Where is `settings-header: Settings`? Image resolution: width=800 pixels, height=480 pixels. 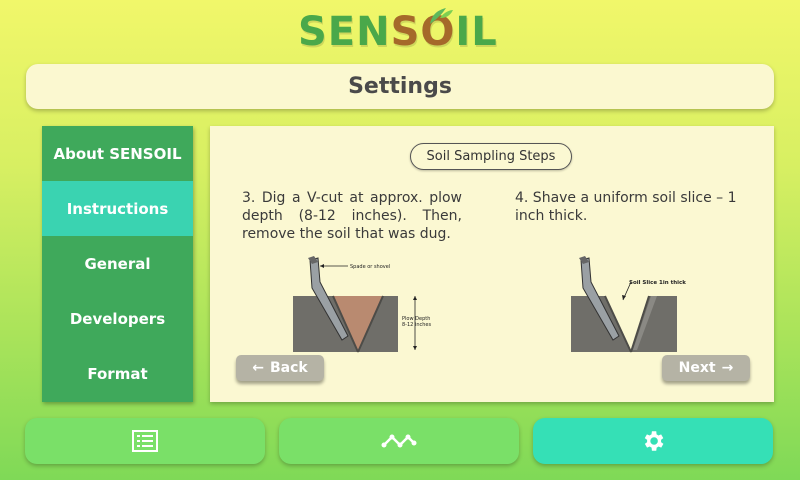 settings-header: Settings is located at coordinates (400, 86).